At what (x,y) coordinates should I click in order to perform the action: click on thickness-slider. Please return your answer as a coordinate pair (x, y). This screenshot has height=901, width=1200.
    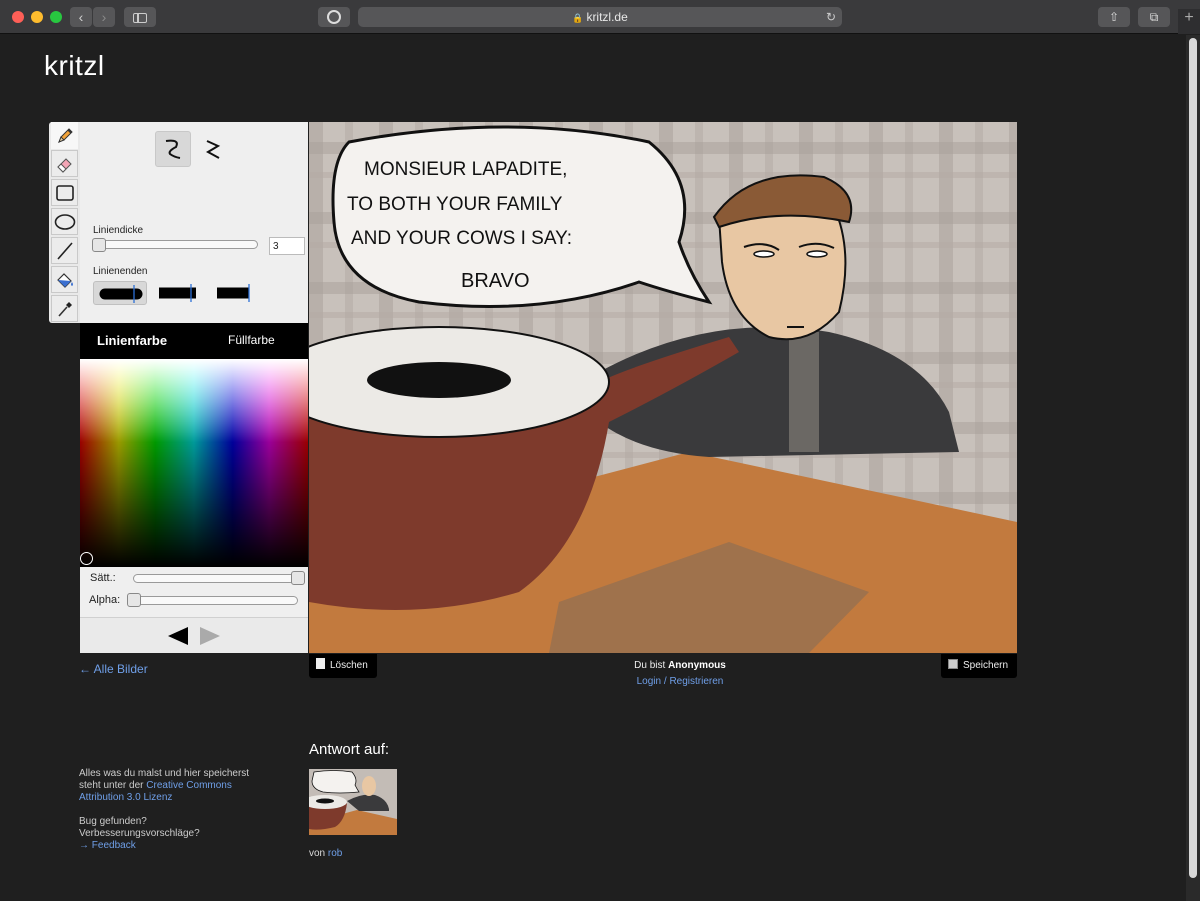
    Looking at the image, I should click on (175, 244).